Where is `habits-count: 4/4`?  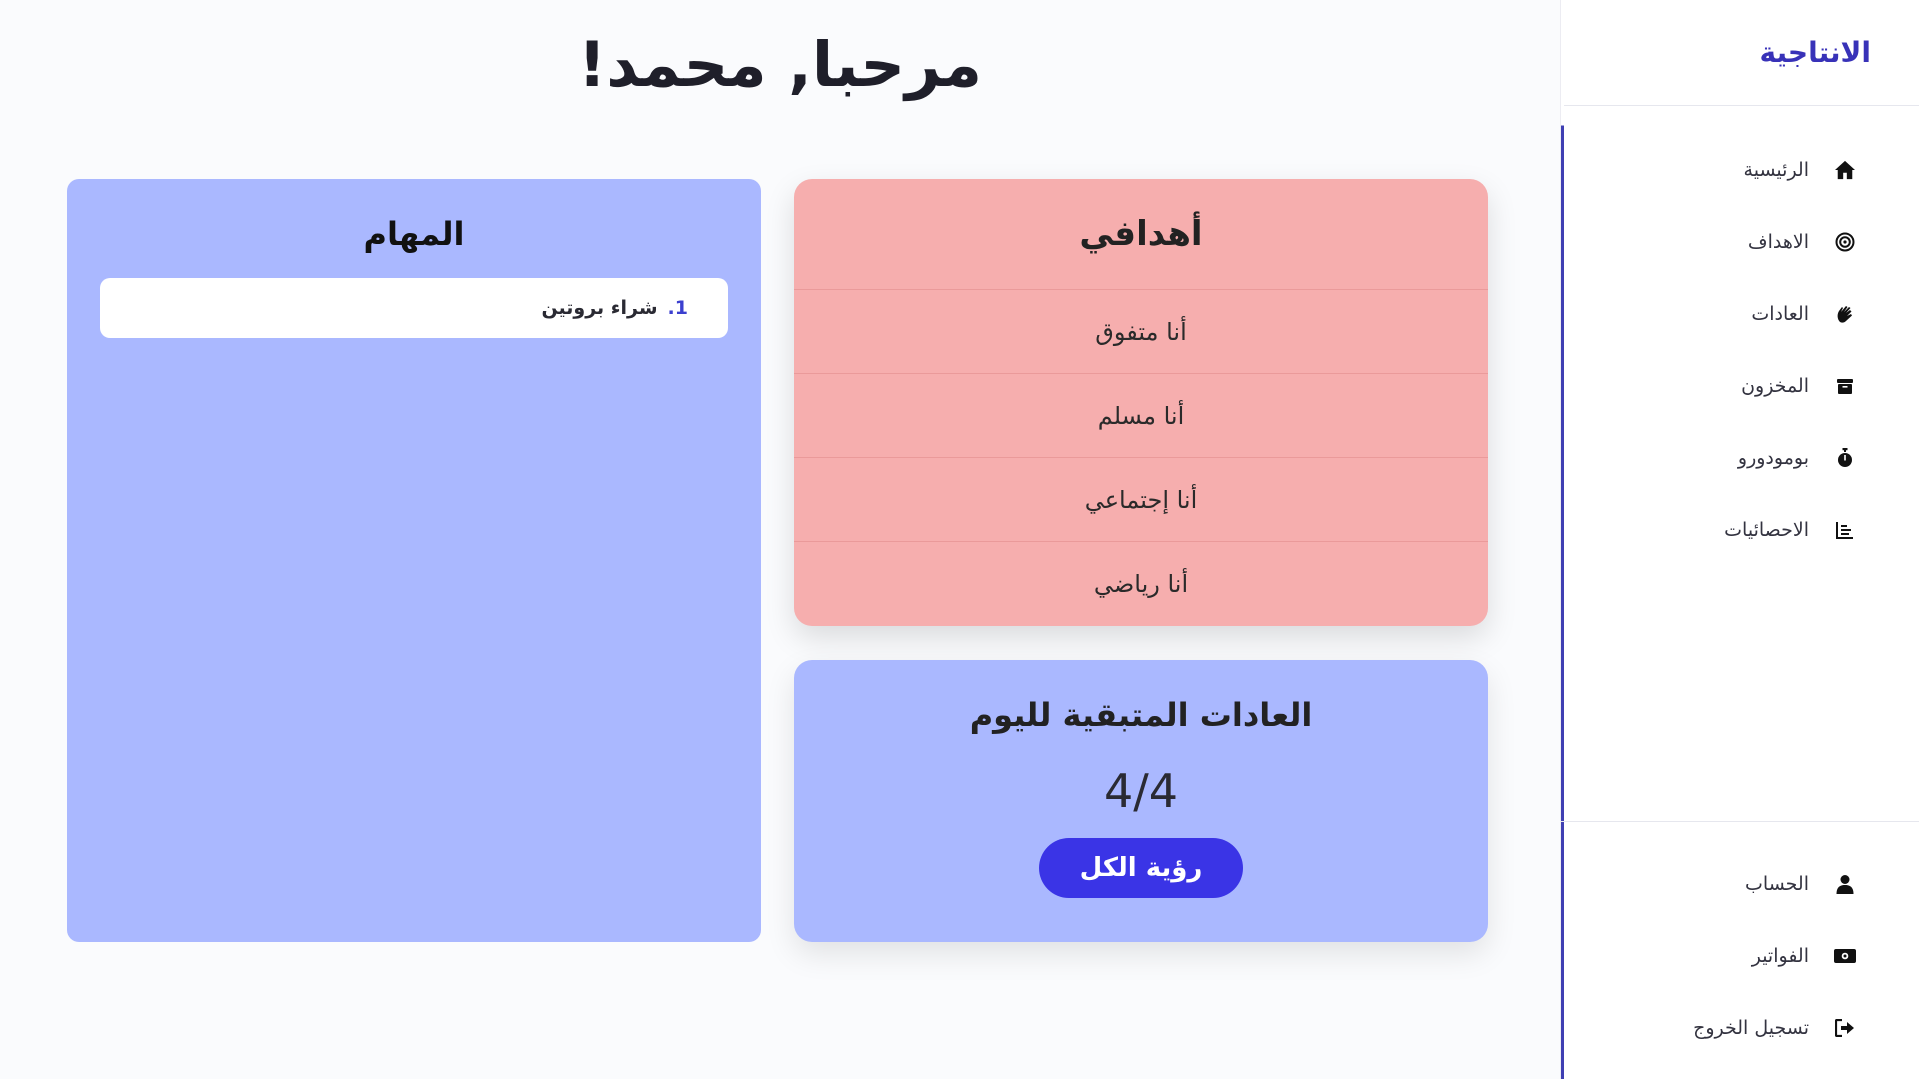 habits-count: 4/4 is located at coordinates (1141, 791).